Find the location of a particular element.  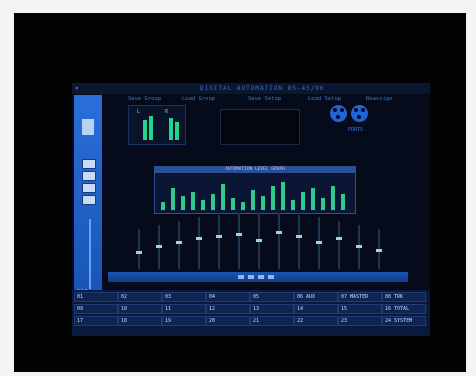

menu-load-group: Load Group is located at coordinates (198, 99).